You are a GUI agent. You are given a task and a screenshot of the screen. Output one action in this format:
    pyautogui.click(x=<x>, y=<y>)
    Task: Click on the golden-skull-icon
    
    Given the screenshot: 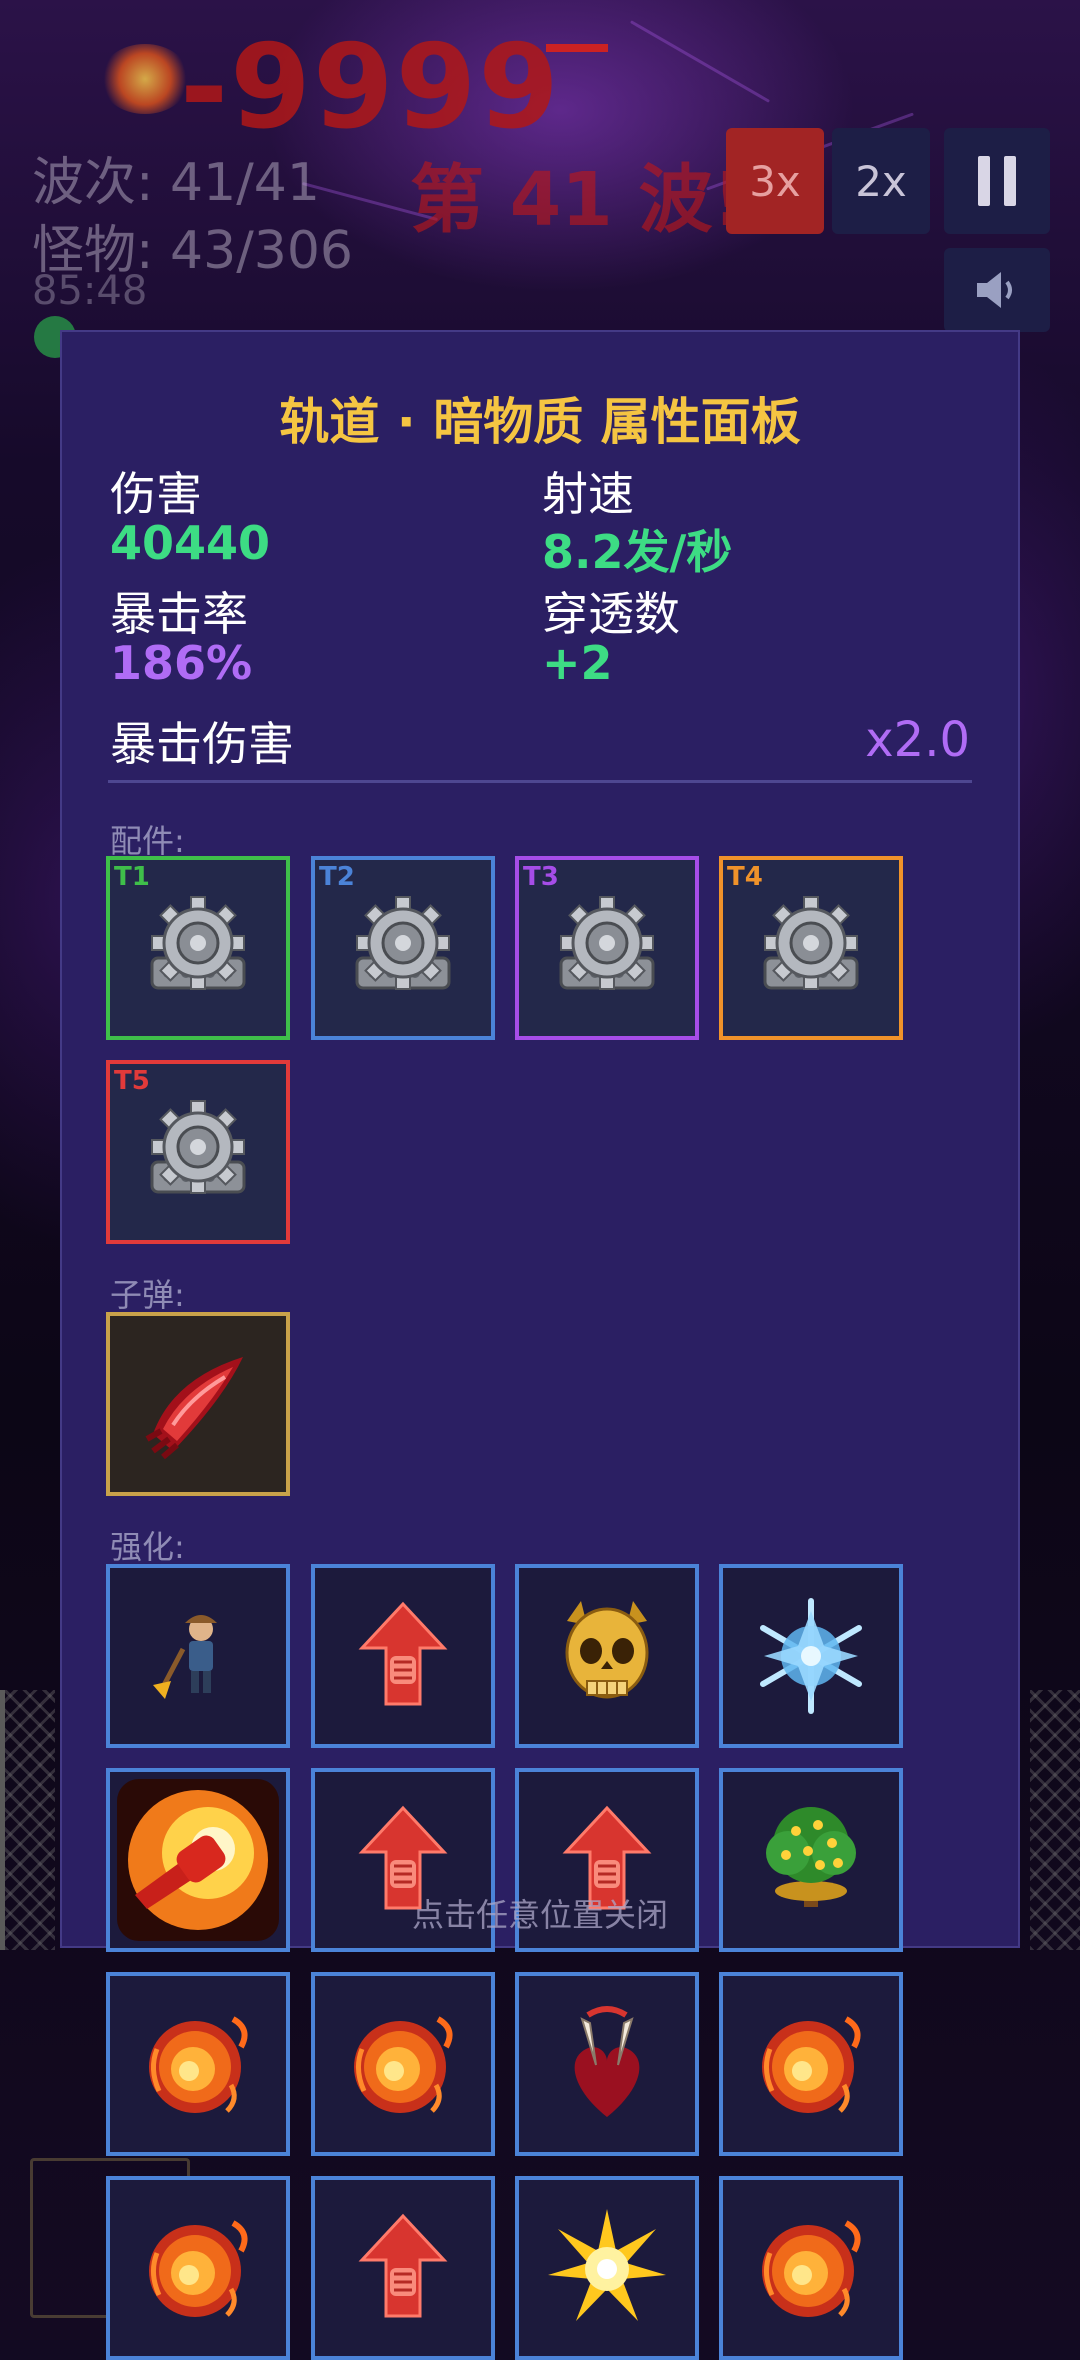 What is the action you would take?
    pyautogui.click(x=607, y=1656)
    